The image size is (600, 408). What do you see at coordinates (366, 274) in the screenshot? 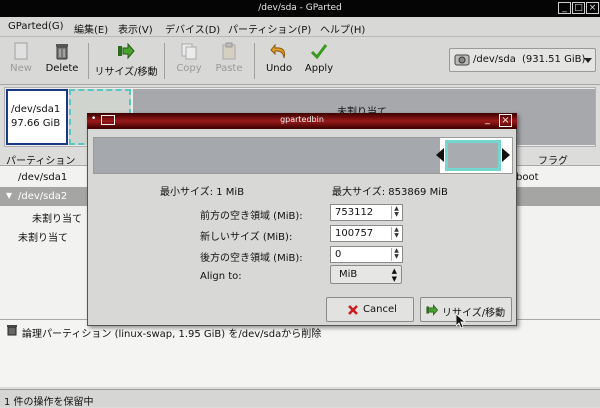
I see `align-combobox: MiB ▲ ▼` at bounding box center [366, 274].